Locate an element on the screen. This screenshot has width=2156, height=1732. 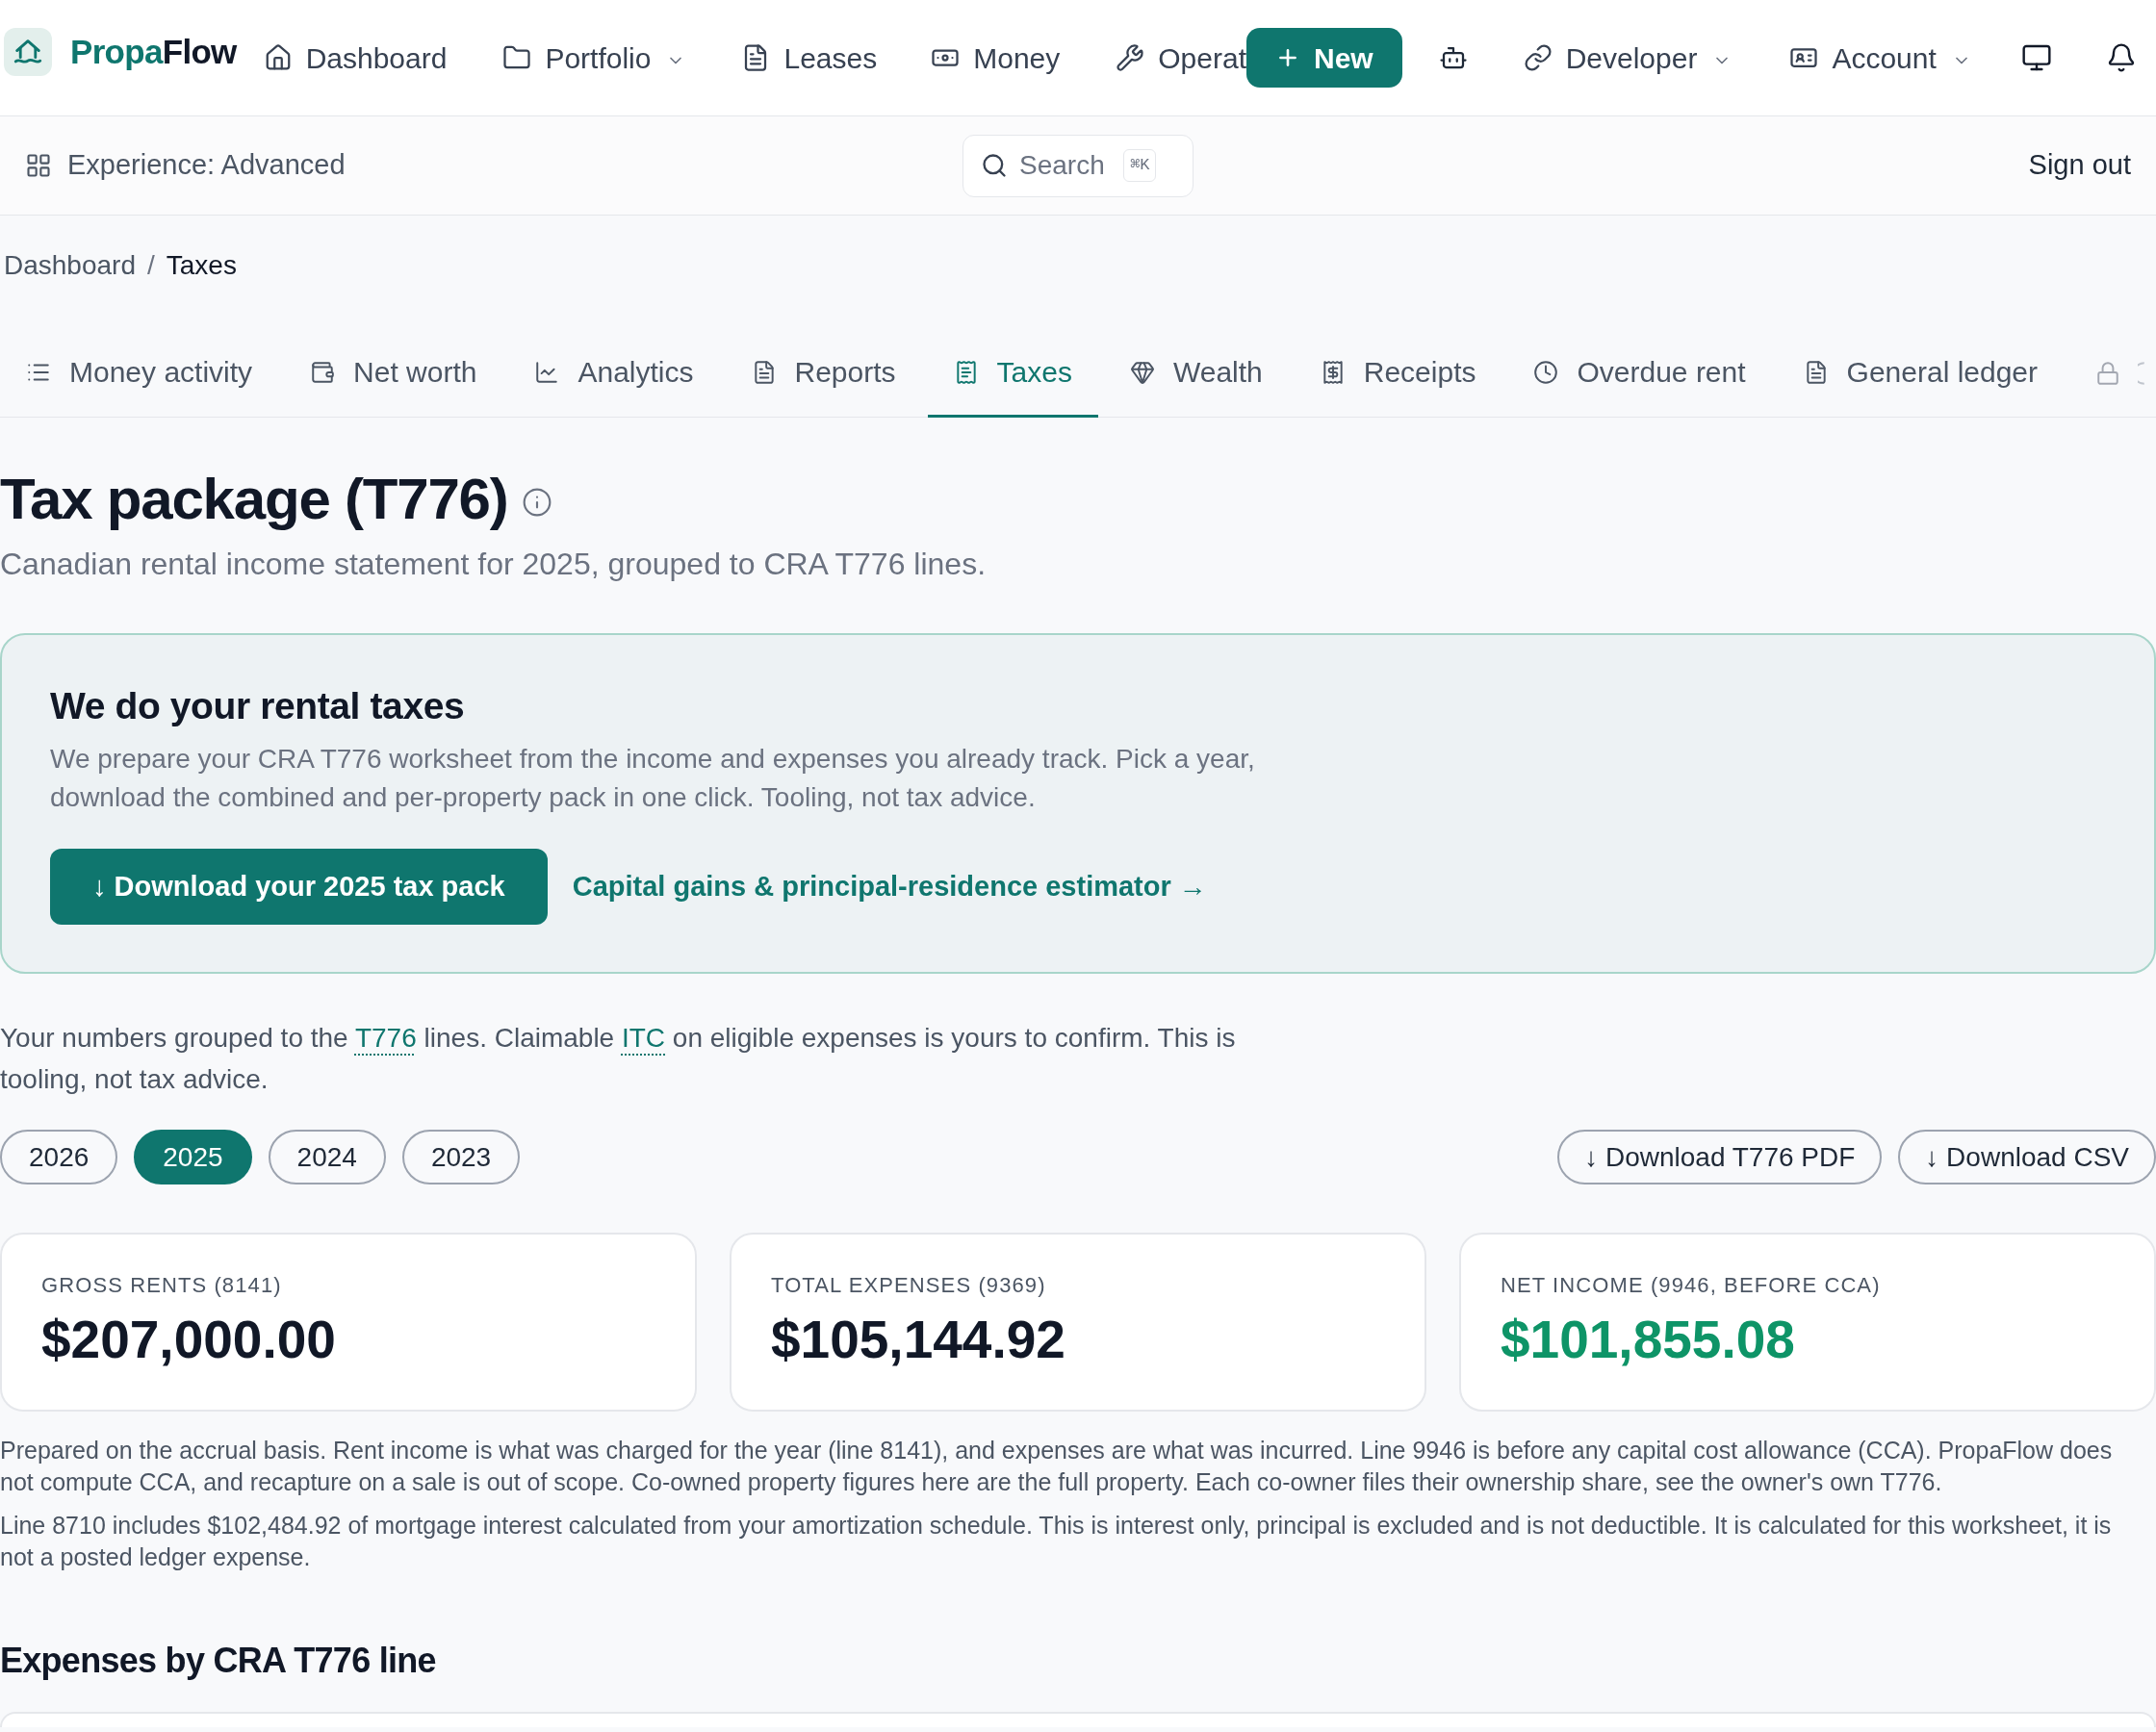
footnote-text: Line 8710 includes $102,484.92 of mortgage interest calculated from your amortization schedule. This is interest only, principal is excluded and is not deductible. It is calculated for this worksheet, it is not a posted ledger expense. is located at coordinates (1056, 1541).